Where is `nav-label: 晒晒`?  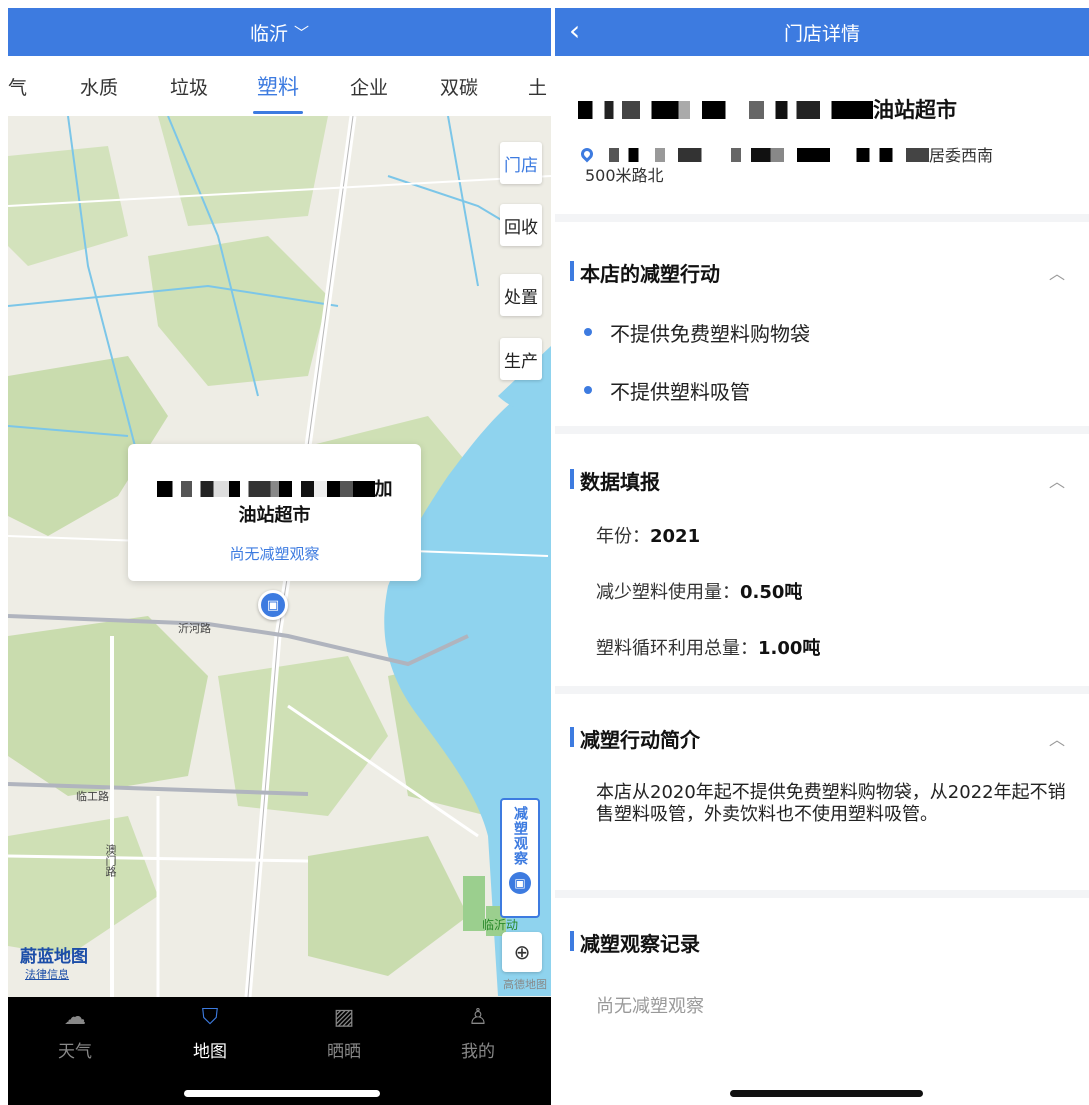 nav-label: 晒晒 is located at coordinates (344, 1052).